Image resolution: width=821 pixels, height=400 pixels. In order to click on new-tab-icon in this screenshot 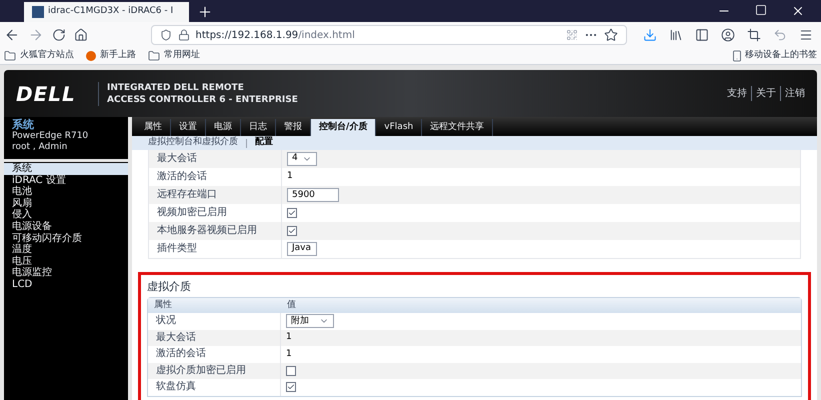, I will do `click(205, 12)`.